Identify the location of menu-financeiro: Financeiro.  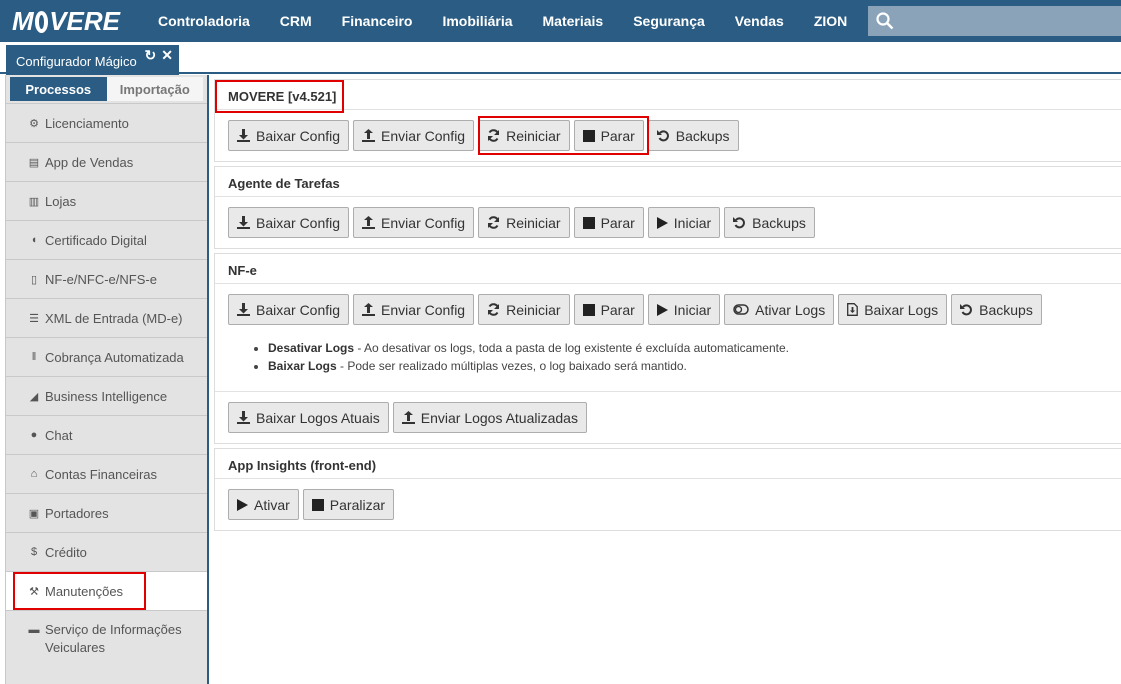
(377, 21).